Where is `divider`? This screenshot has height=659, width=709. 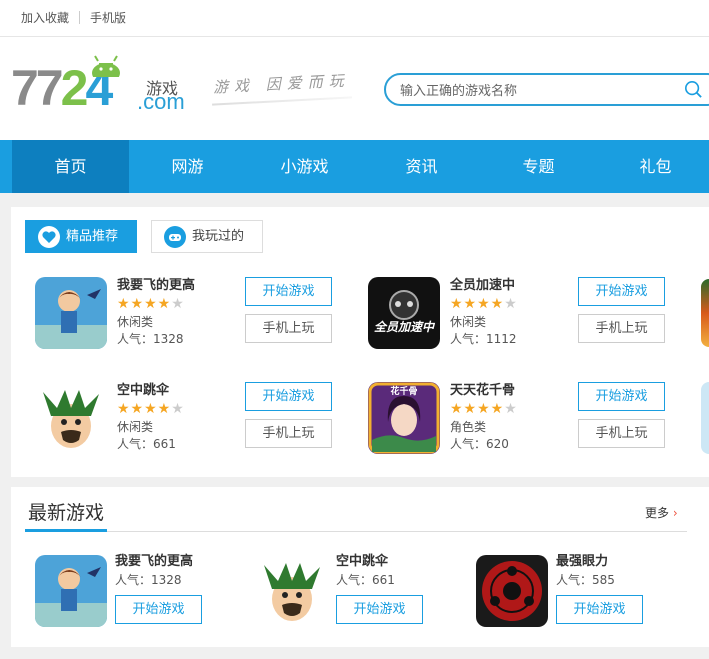 divider is located at coordinates (79, 17).